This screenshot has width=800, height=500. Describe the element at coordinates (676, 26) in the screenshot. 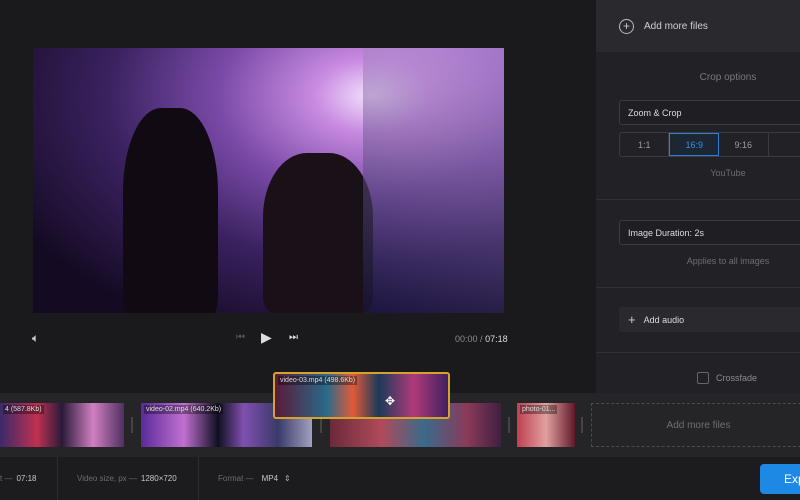

I see `add-files-label: Add more files` at that location.